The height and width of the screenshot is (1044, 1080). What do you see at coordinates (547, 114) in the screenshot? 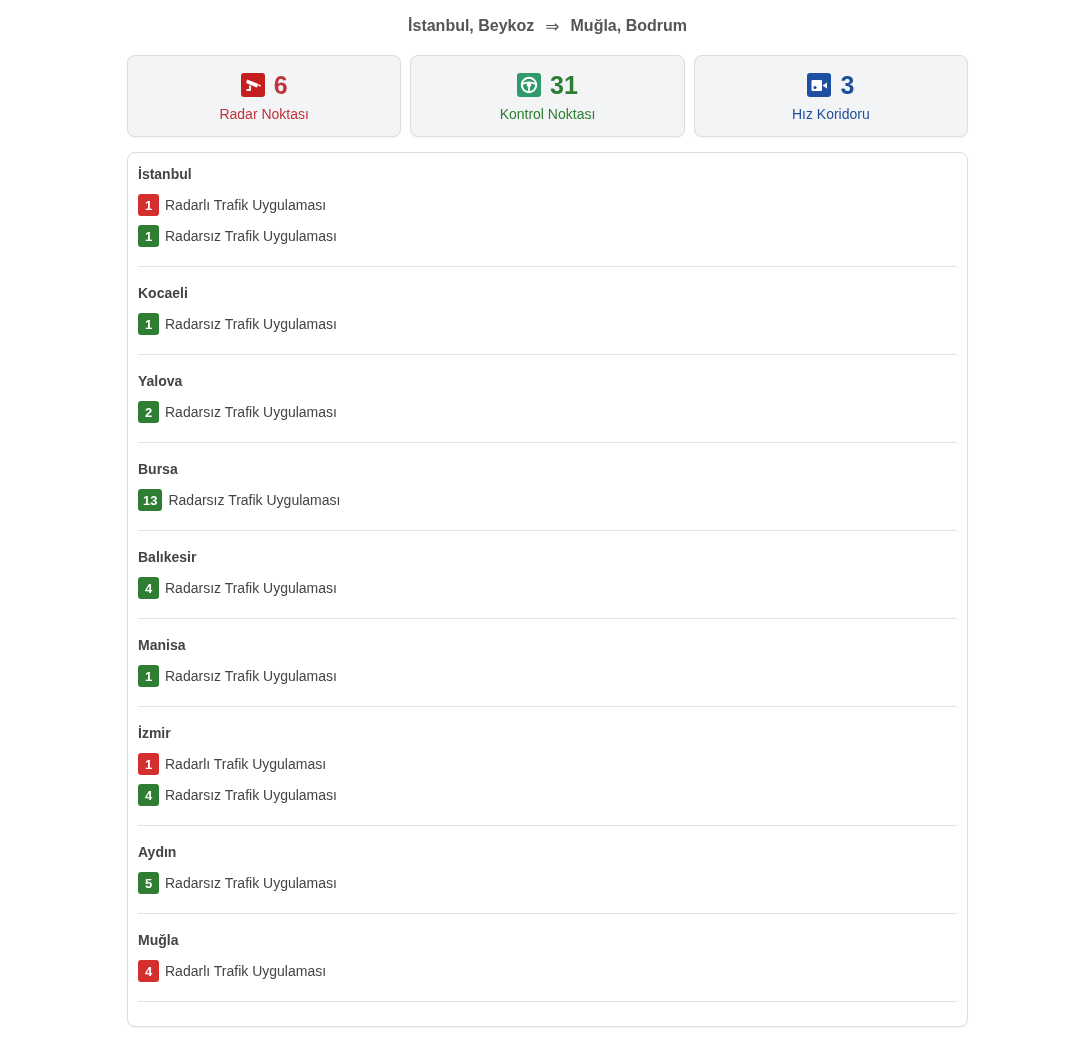
I see `summary-label: Kontrol Noktası` at bounding box center [547, 114].